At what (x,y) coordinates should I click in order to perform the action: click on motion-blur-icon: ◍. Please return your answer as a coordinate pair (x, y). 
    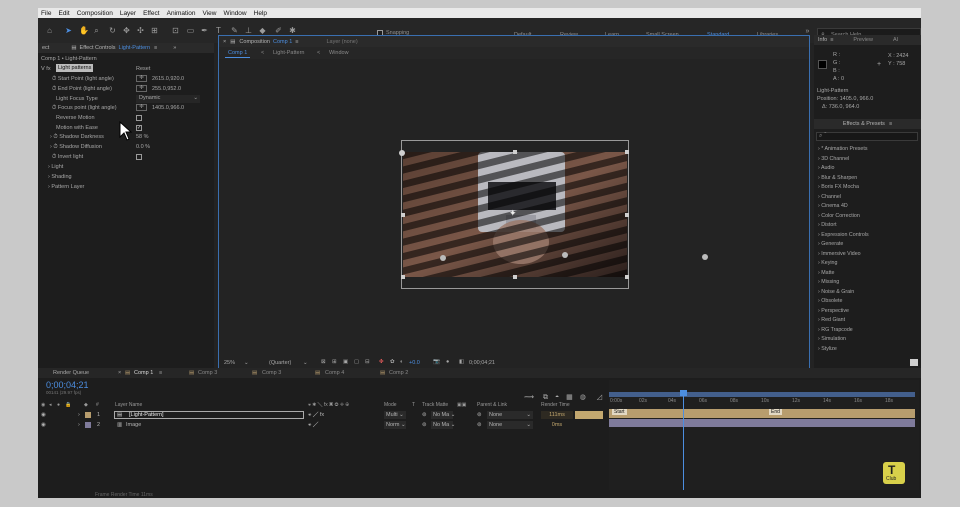
    Looking at the image, I should click on (583, 397).